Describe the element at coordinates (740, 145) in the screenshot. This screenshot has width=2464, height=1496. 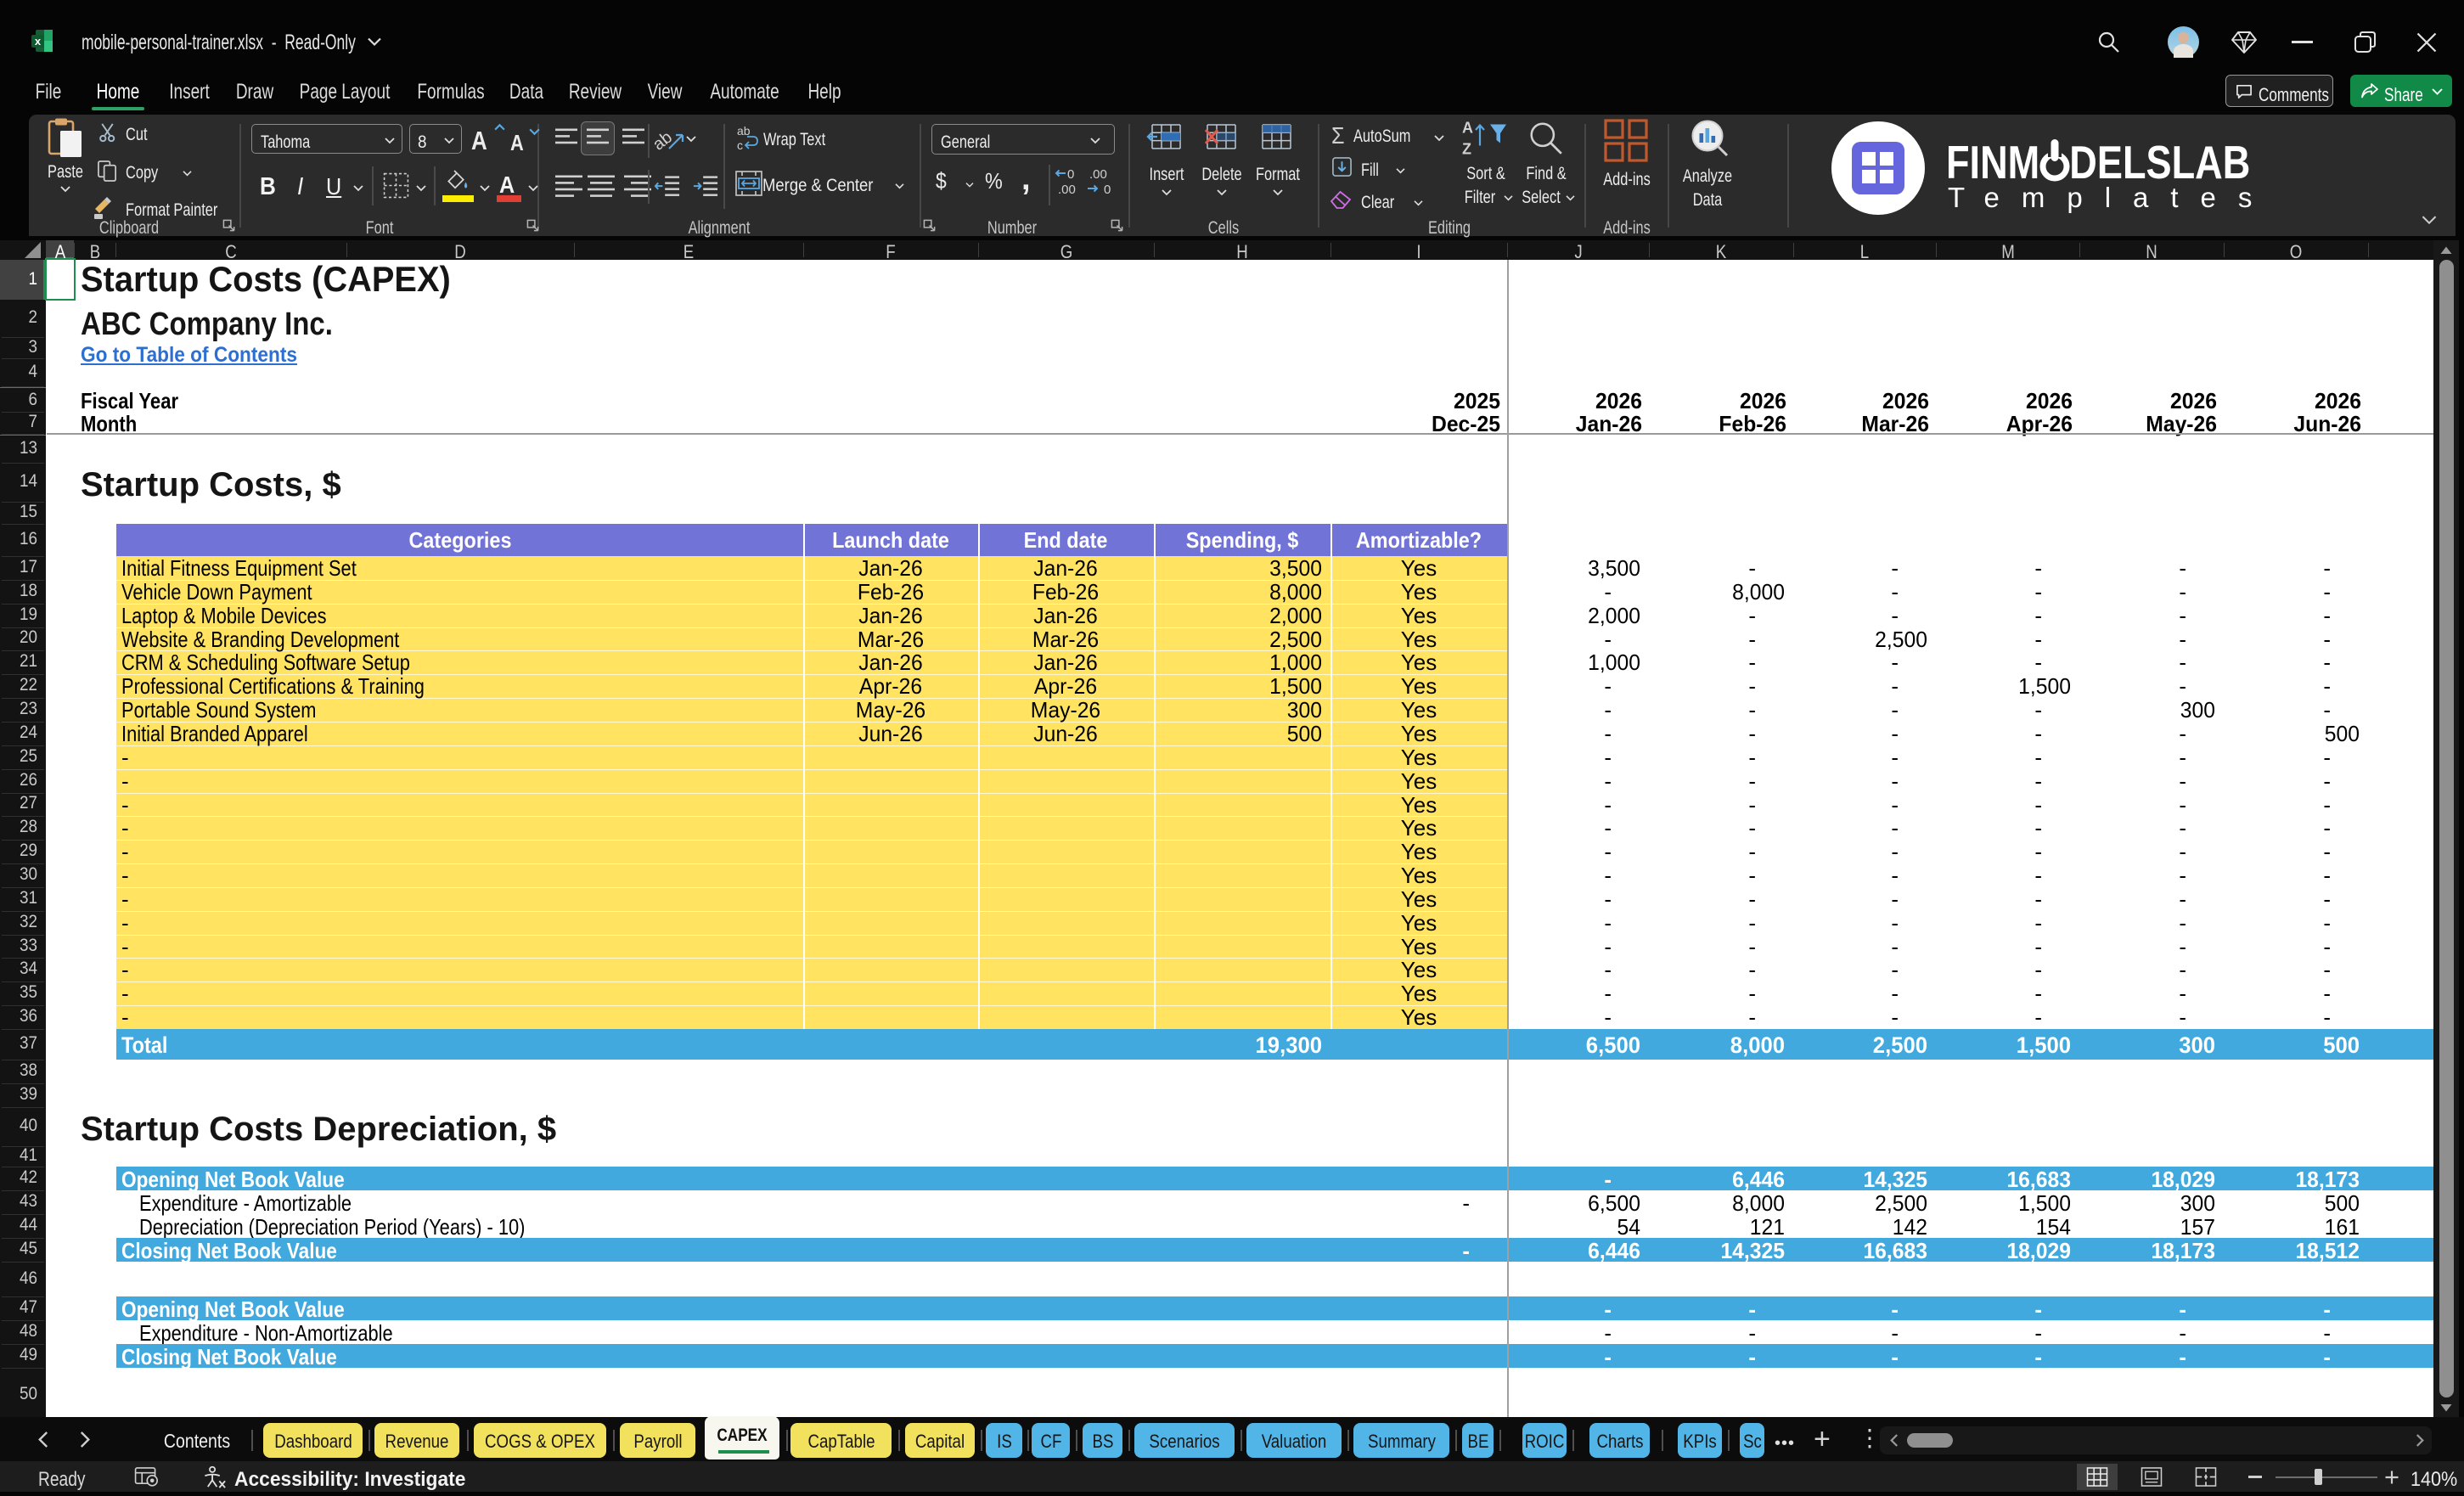
I see `svg-text: c` at that location.